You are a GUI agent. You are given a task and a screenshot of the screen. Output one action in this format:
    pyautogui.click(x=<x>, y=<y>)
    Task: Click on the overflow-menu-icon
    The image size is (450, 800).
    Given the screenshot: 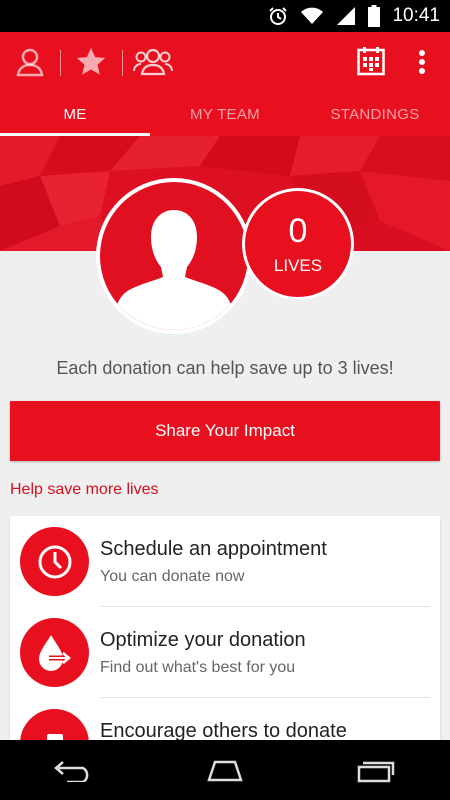 What is the action you would take?
    pyautogui.click(x=422, y=62)
    